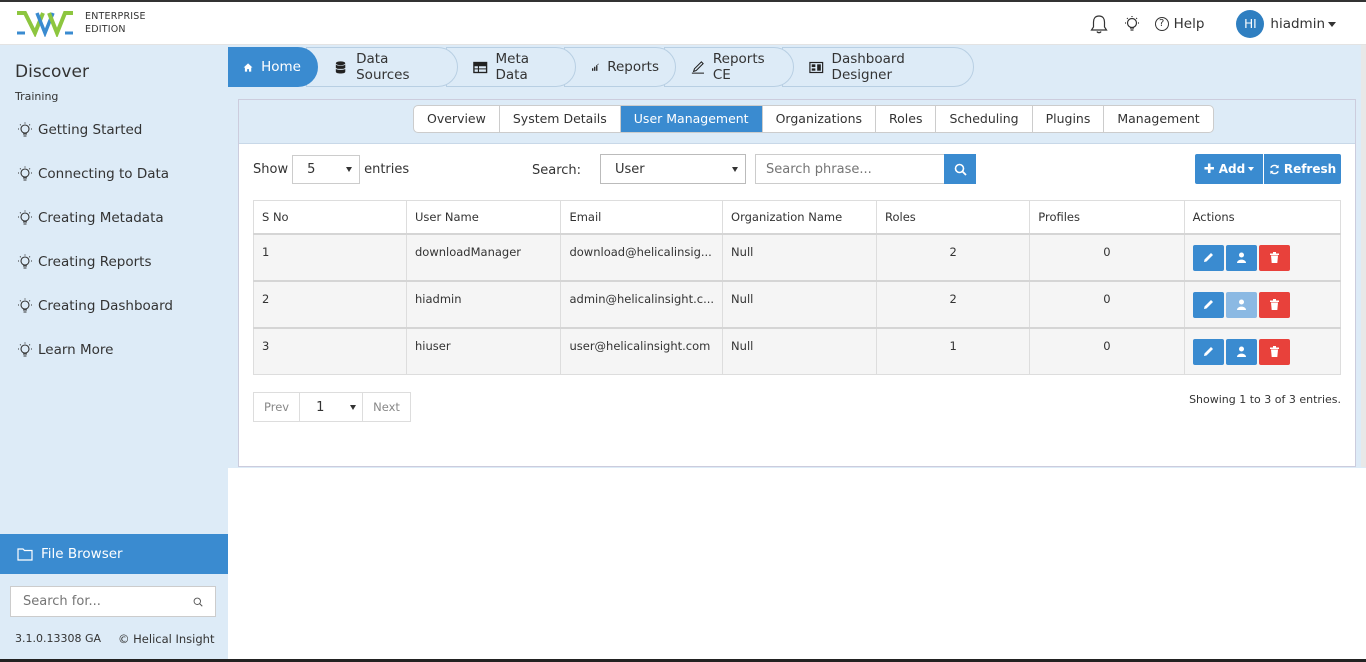 The width and height of the screenshot is (1366, 662). I want to click on sidebar-item-creating-reports: Creating Reports, so click(84, 262).